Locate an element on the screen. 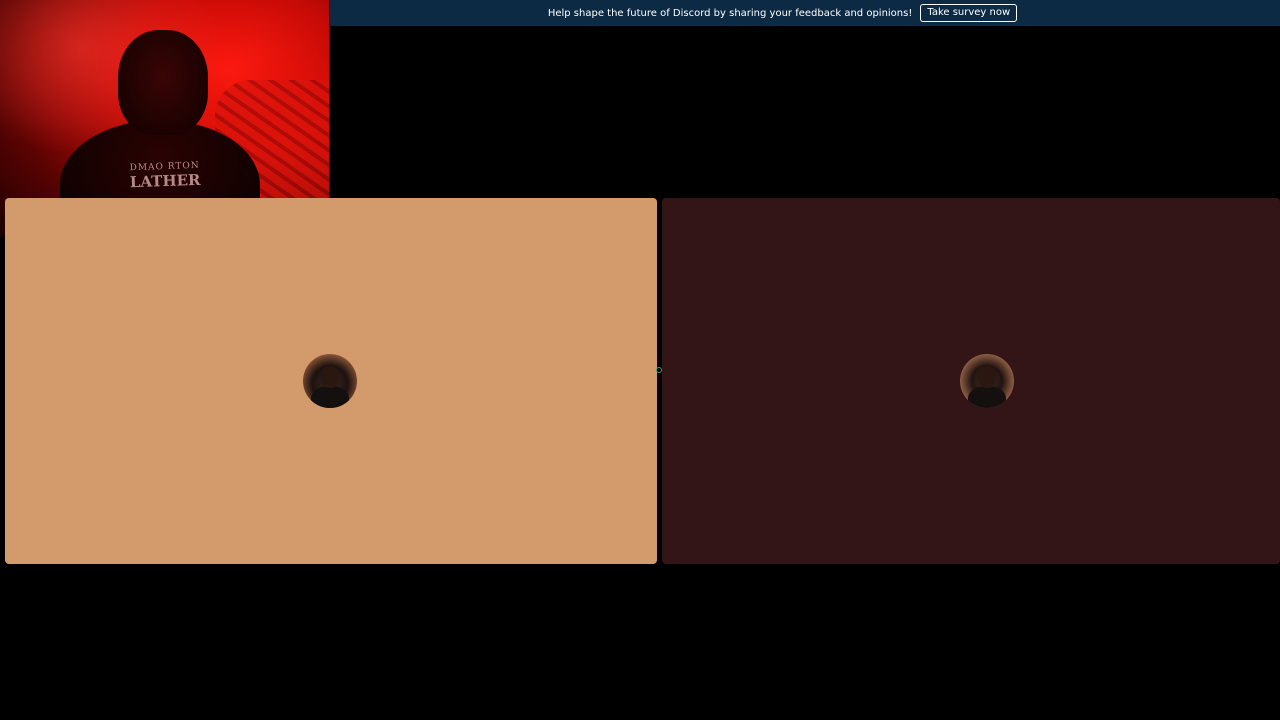 The height and width of the screenshot is (720, 1280). tile-resize-handle is located at coordinates (659, 370).